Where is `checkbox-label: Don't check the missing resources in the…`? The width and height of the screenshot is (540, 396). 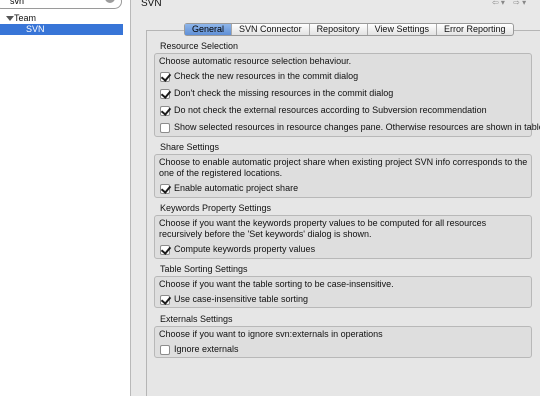 checkbox-label: Don't check the missing resources in the… is located at coordinates (284, 93).